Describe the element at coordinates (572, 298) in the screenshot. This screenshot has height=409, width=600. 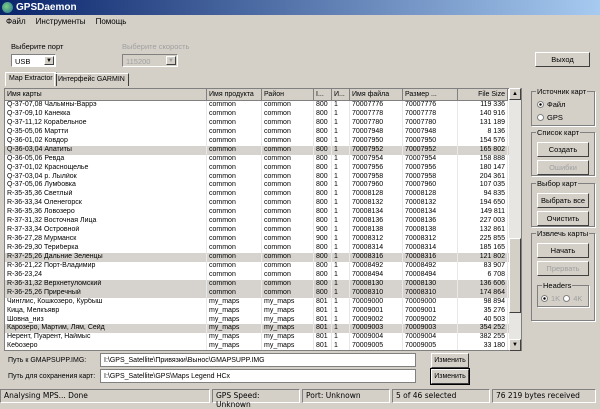
I see `headers-4k-radio: 4K` at that location.